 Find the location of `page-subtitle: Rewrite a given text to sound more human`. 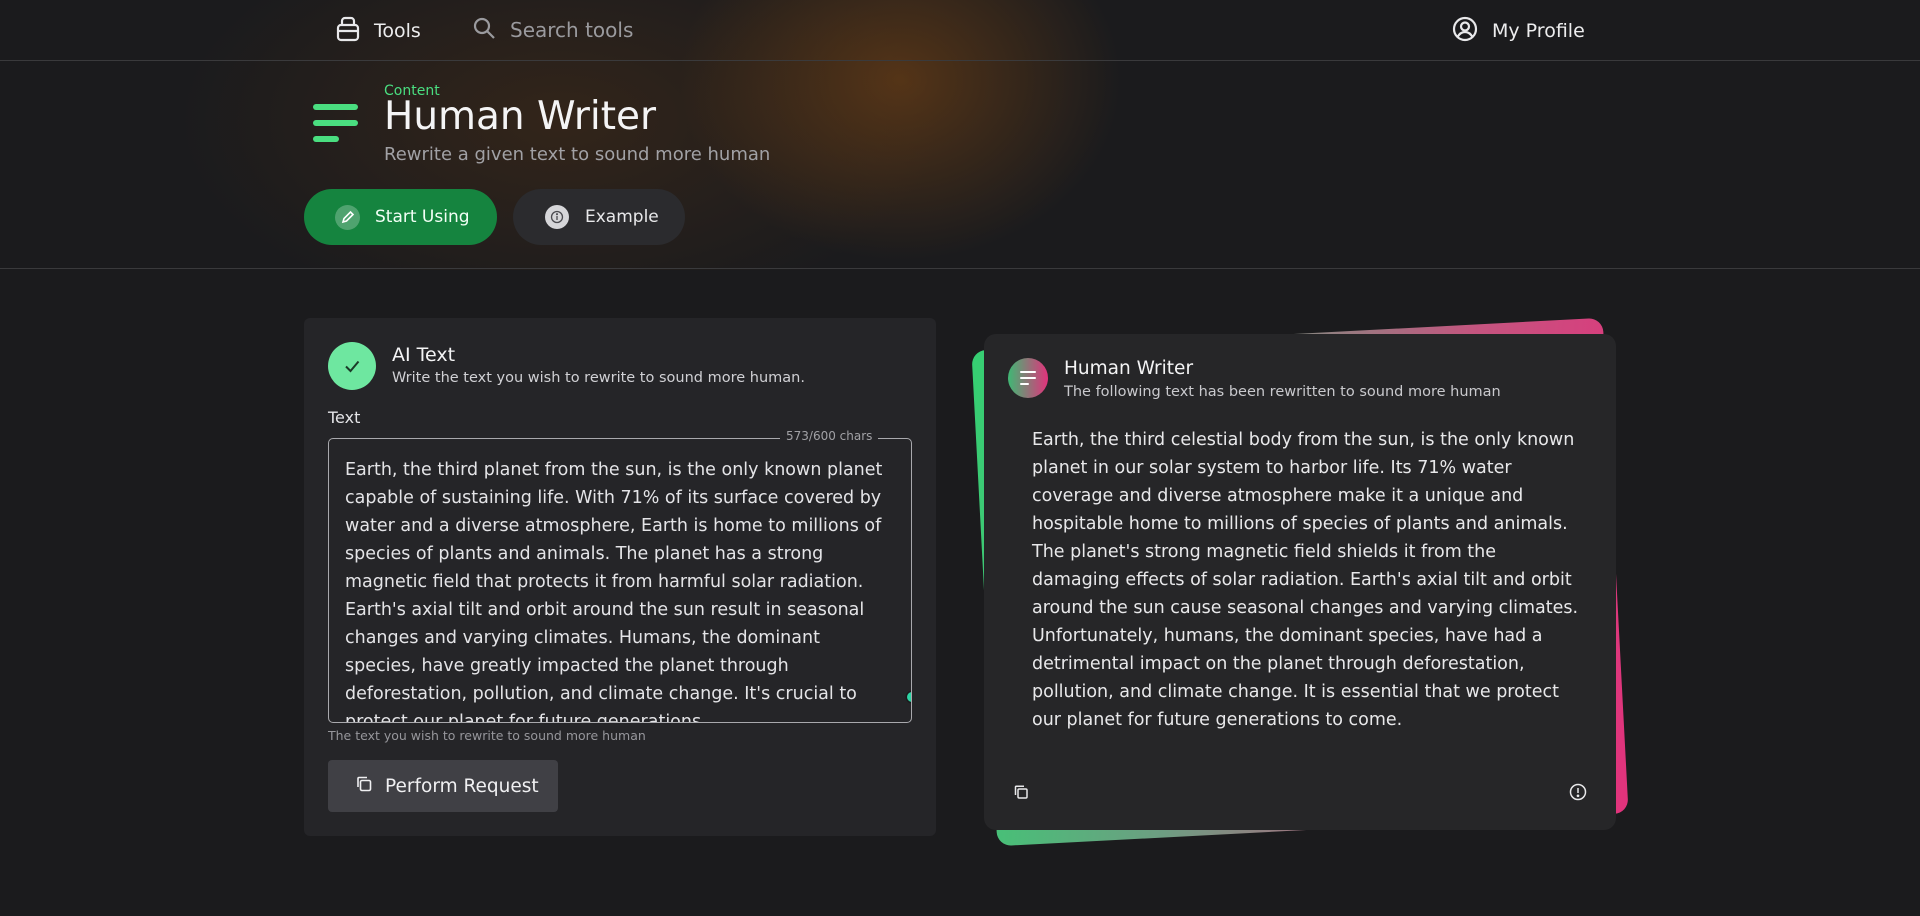

page-subtitle: Rewrite a given text to sound more human is located at coordinates (577, 154).